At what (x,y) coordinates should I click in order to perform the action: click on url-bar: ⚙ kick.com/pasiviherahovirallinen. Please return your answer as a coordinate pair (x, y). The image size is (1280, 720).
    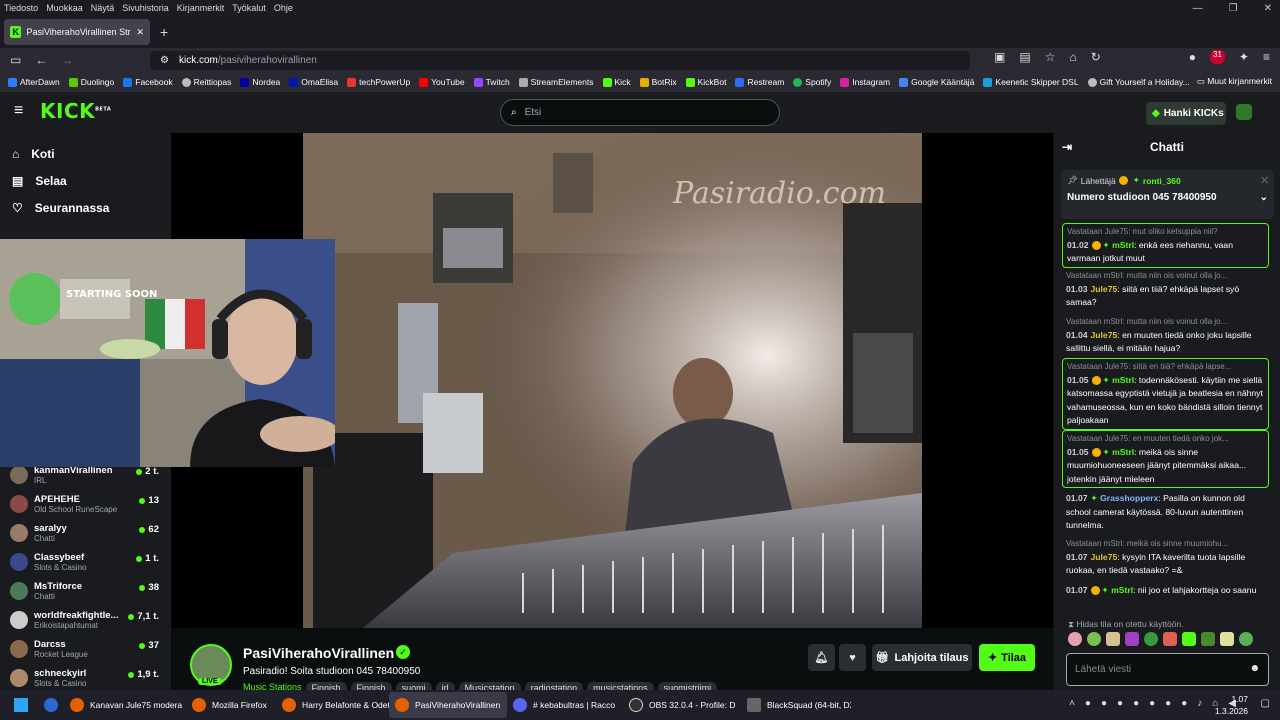
    Looking at the image, I should click on (560, 60).